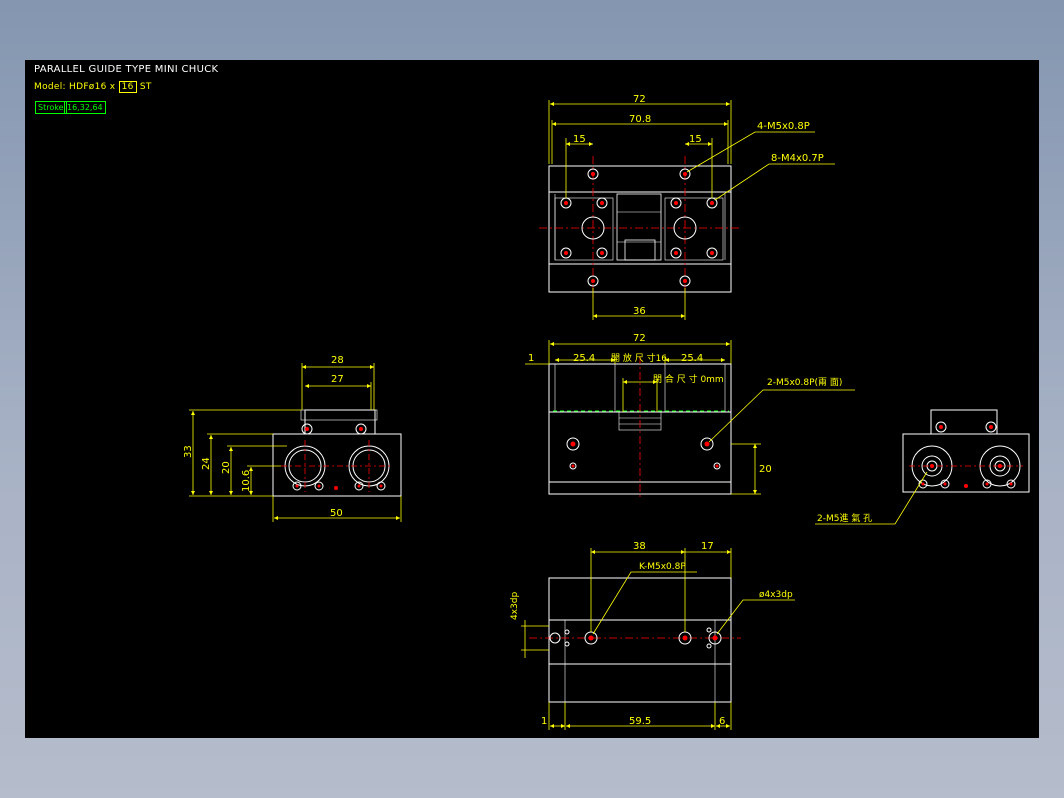  Describe the element at coordinates (640, 721) in the screenshot. I see `bottom-dim-59-5: 59.5` at that location.